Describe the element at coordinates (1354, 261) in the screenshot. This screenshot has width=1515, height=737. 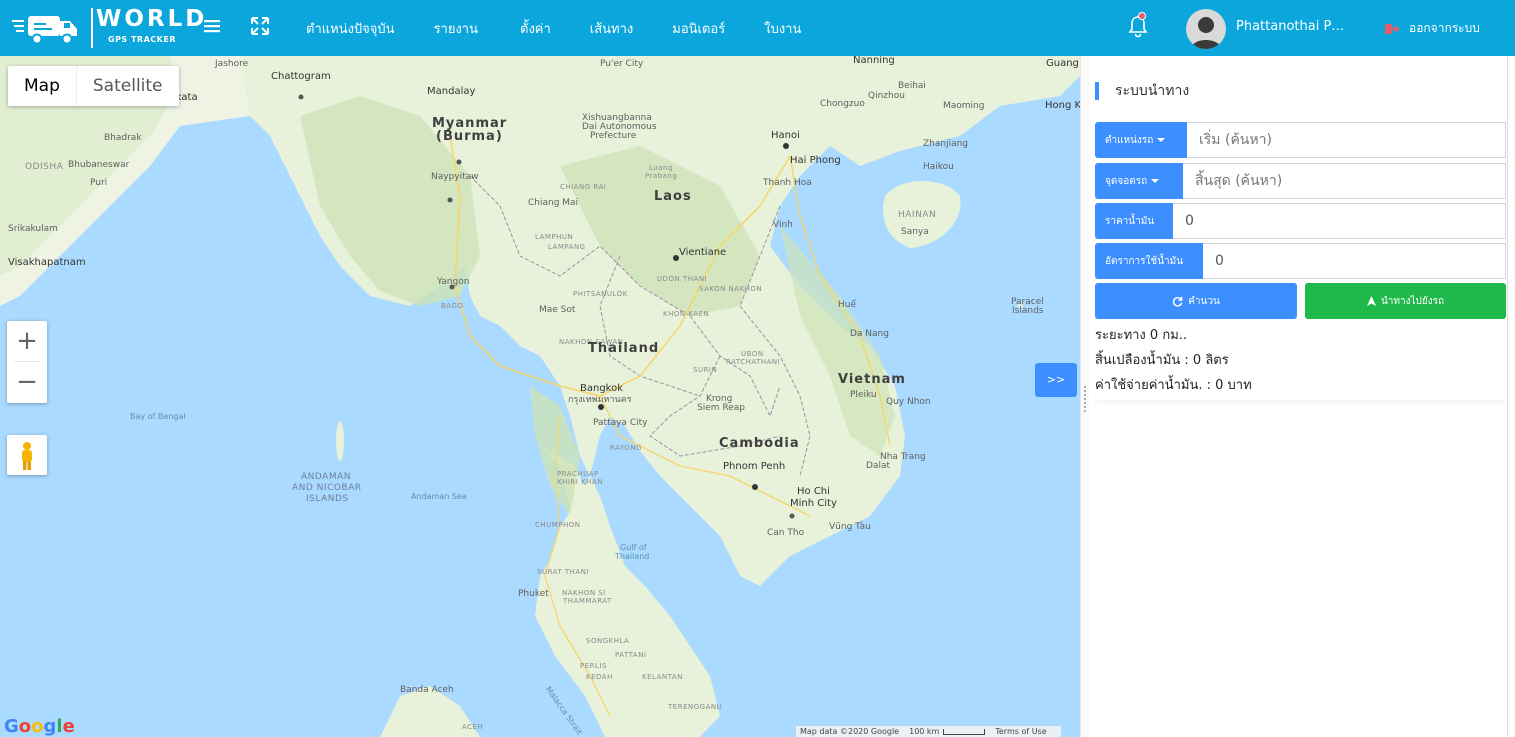
I see `fuel-rate-input` at that location.